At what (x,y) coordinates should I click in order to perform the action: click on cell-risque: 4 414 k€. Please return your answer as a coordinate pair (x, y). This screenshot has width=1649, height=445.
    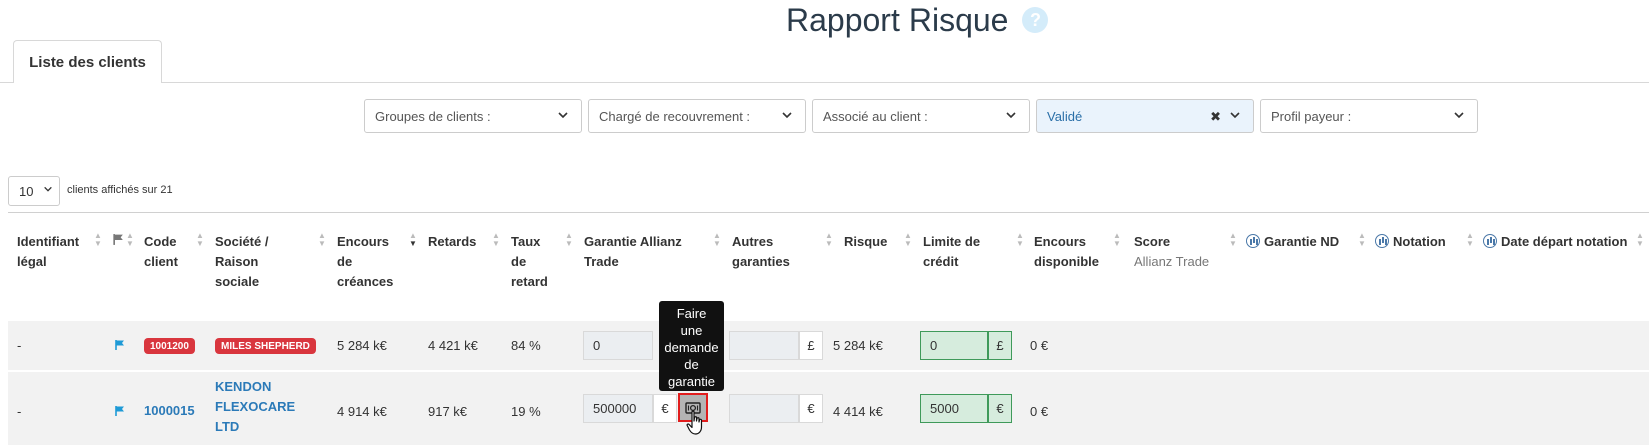
    Looking at the image, I should click on (858, 411).